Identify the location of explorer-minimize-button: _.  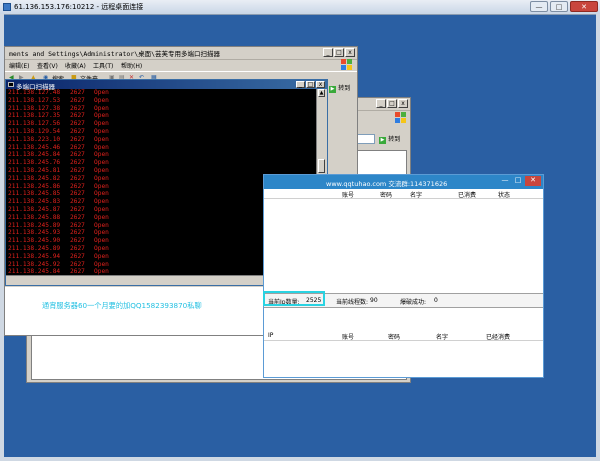
(328, 52).